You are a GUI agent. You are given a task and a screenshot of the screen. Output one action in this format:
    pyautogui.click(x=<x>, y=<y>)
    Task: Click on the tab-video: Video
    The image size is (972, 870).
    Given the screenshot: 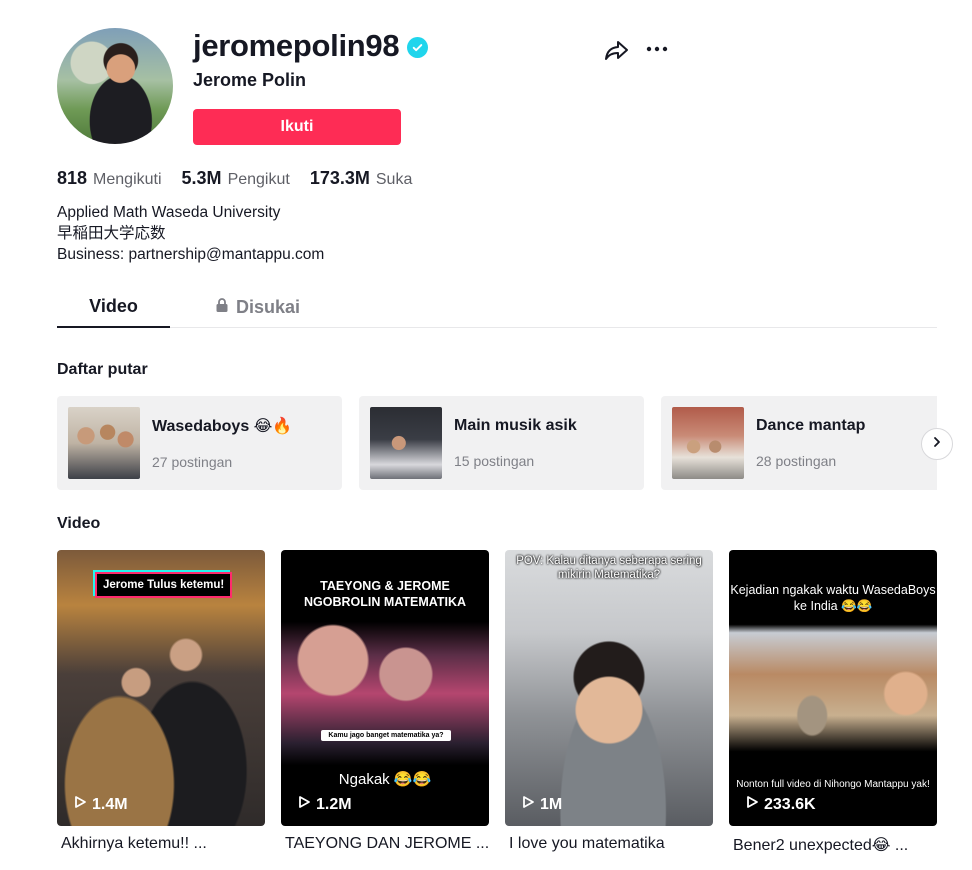 What is the action you would take?
    pyautogui.click(x=113, y=307)
    